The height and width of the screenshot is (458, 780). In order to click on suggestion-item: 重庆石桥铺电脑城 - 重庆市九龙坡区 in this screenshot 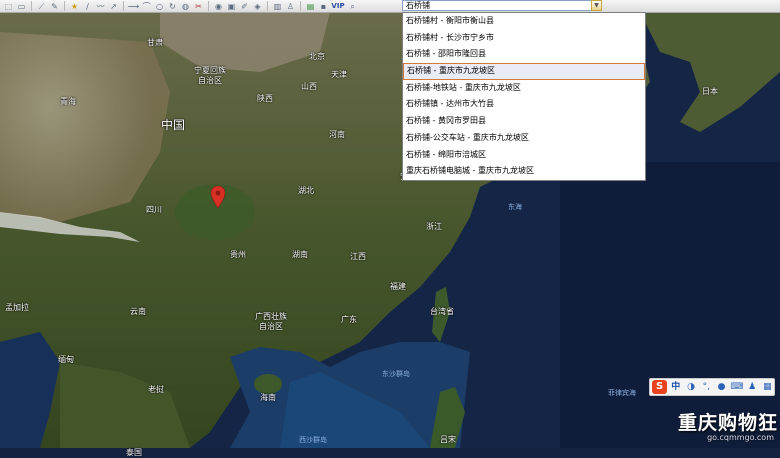, I will do `click(524, 171)`.